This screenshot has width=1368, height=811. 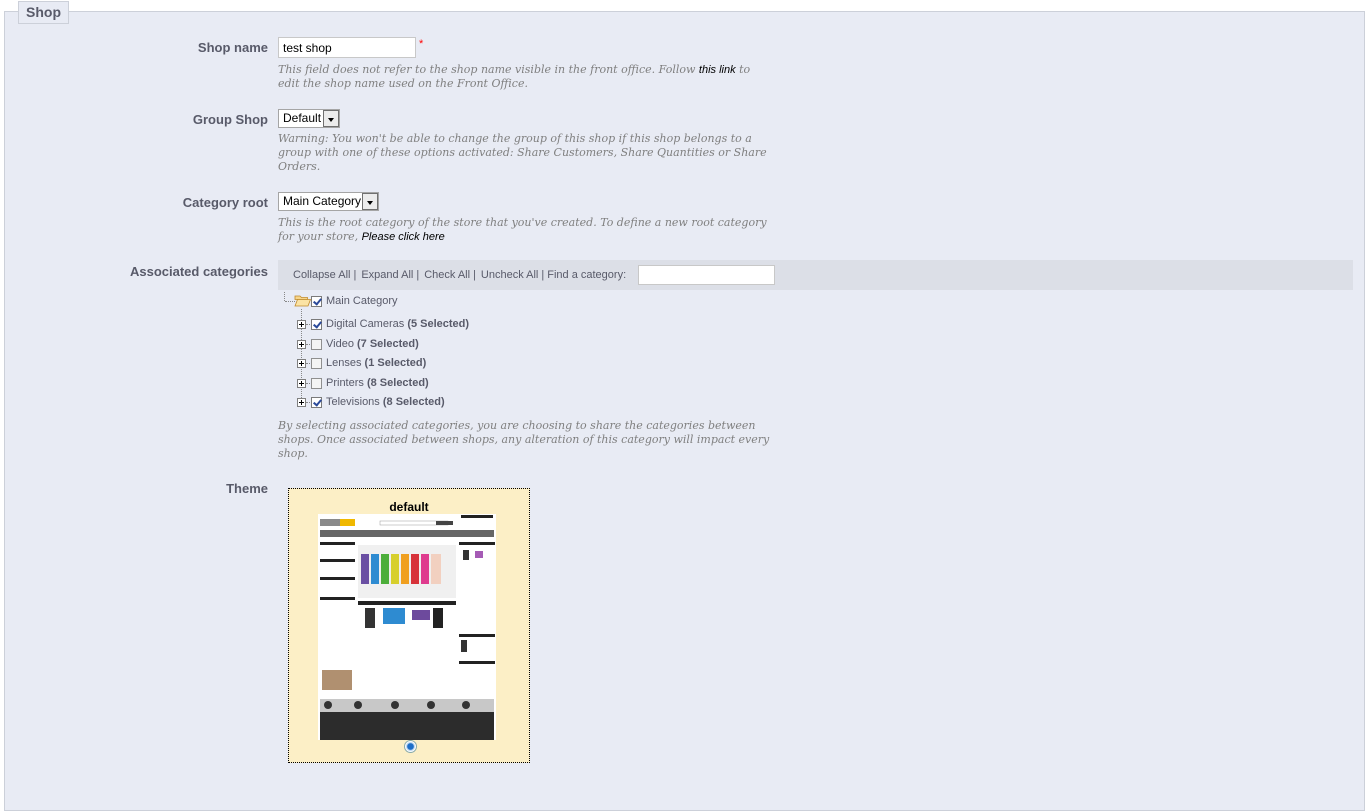 What do you see at coordinates (438, 324) in the screenshot?
I see `category-selected-count: (5 Selected)` at bounding box center [438, 324].